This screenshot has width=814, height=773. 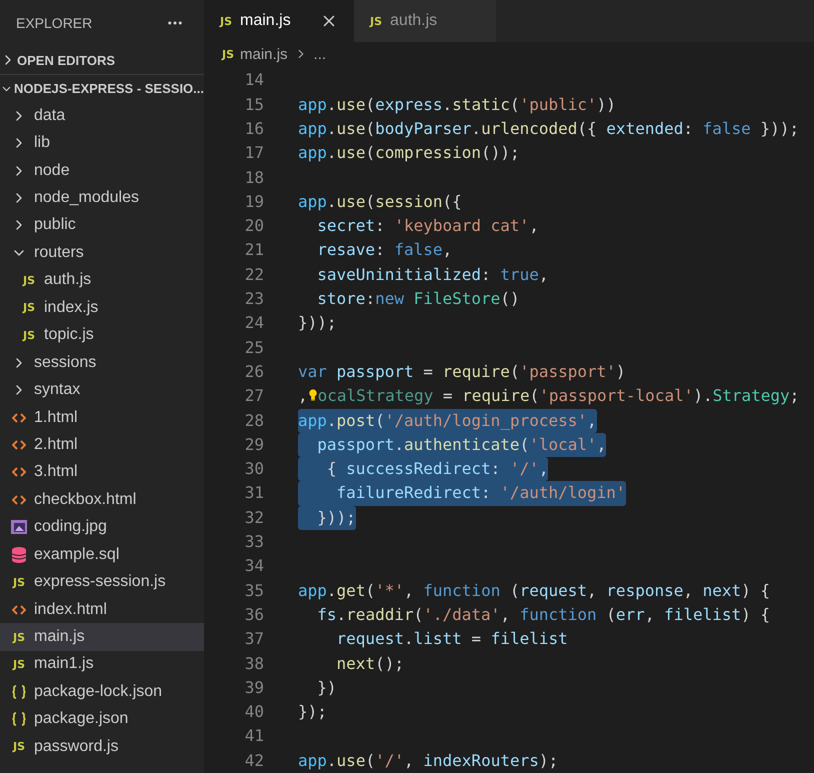 What do you see at coordinates (102, 143) in the screenshot?
I see `folder-item: lib` at bounding box center [102, 143].